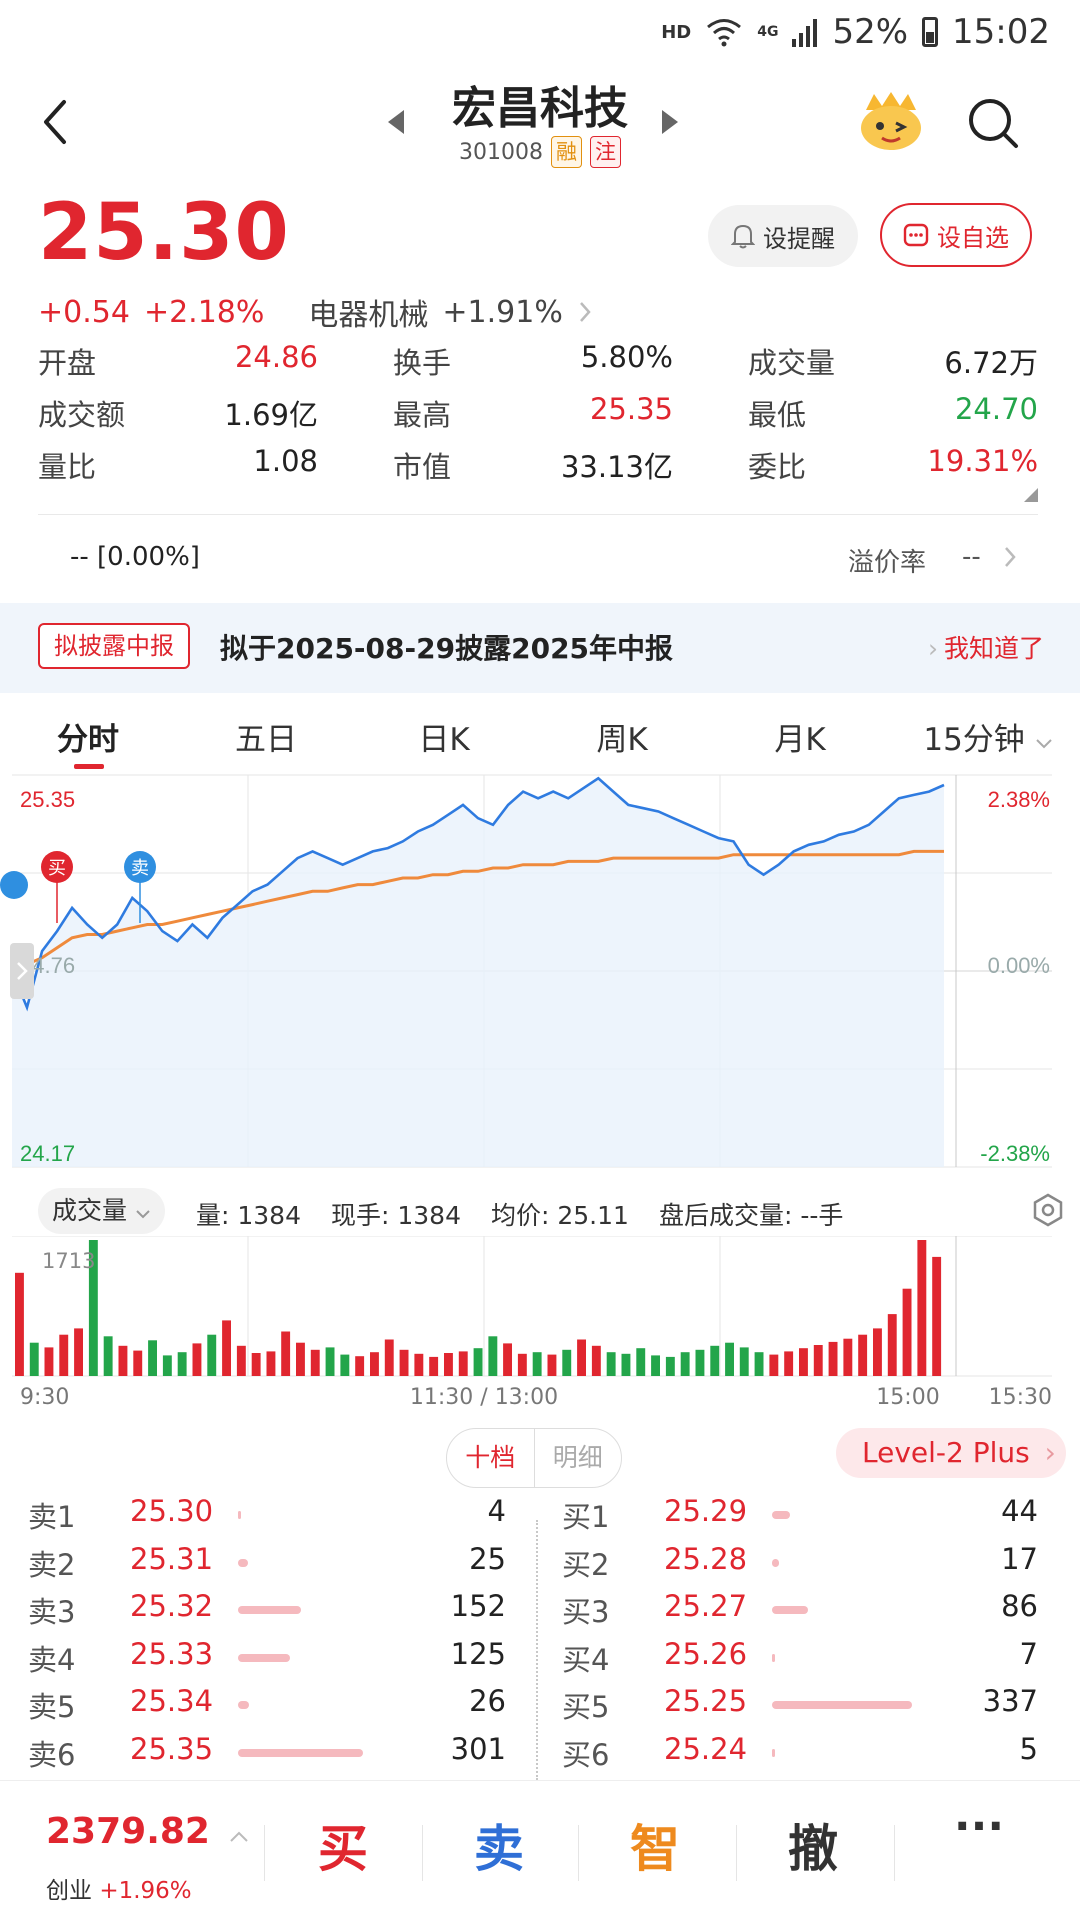 The height and width of the screenshot is (1920, 1080). What do you see at coordinates (537, 1650) in the screenshot?
I see `orderbook-divider` at bounding box center [537, 1650].